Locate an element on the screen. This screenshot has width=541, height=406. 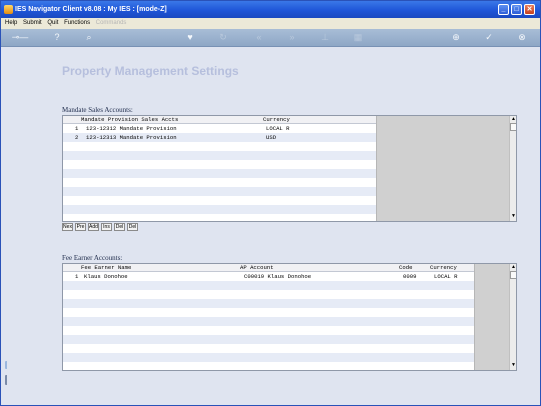
forward-icon: » is located at coordinates (292, 37).